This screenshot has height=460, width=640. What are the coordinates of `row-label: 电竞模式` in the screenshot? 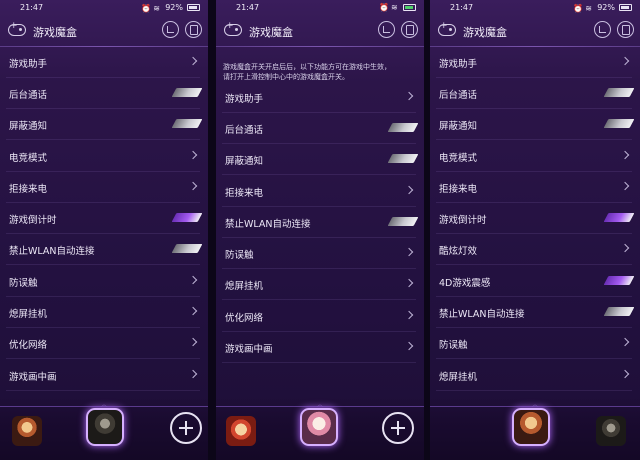 It's located at (458, 158).